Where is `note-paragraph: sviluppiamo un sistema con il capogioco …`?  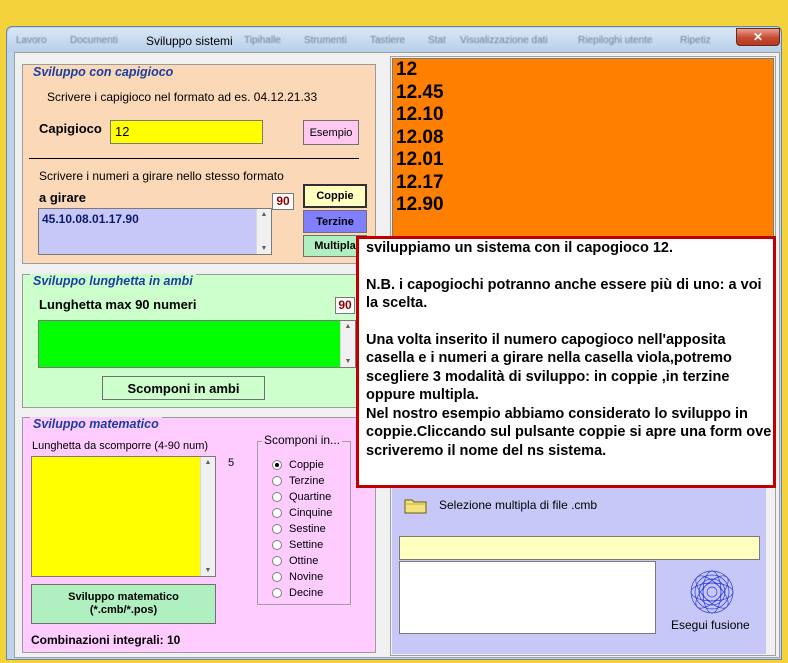 note-paragraph: sviluppiamo un sistema con il capogioco … is located at coordinates (519, 248).